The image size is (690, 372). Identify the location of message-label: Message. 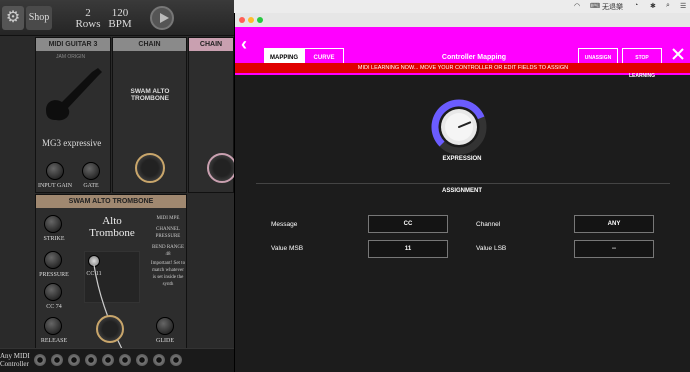
(284, 224).